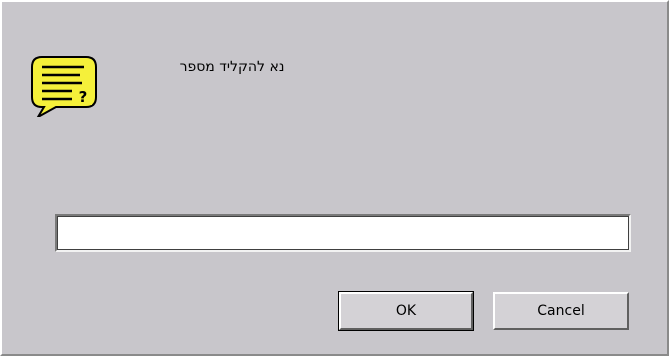 The height and width of the screenshot is (356, 669). I want to click on number-input, so click(343, 233).